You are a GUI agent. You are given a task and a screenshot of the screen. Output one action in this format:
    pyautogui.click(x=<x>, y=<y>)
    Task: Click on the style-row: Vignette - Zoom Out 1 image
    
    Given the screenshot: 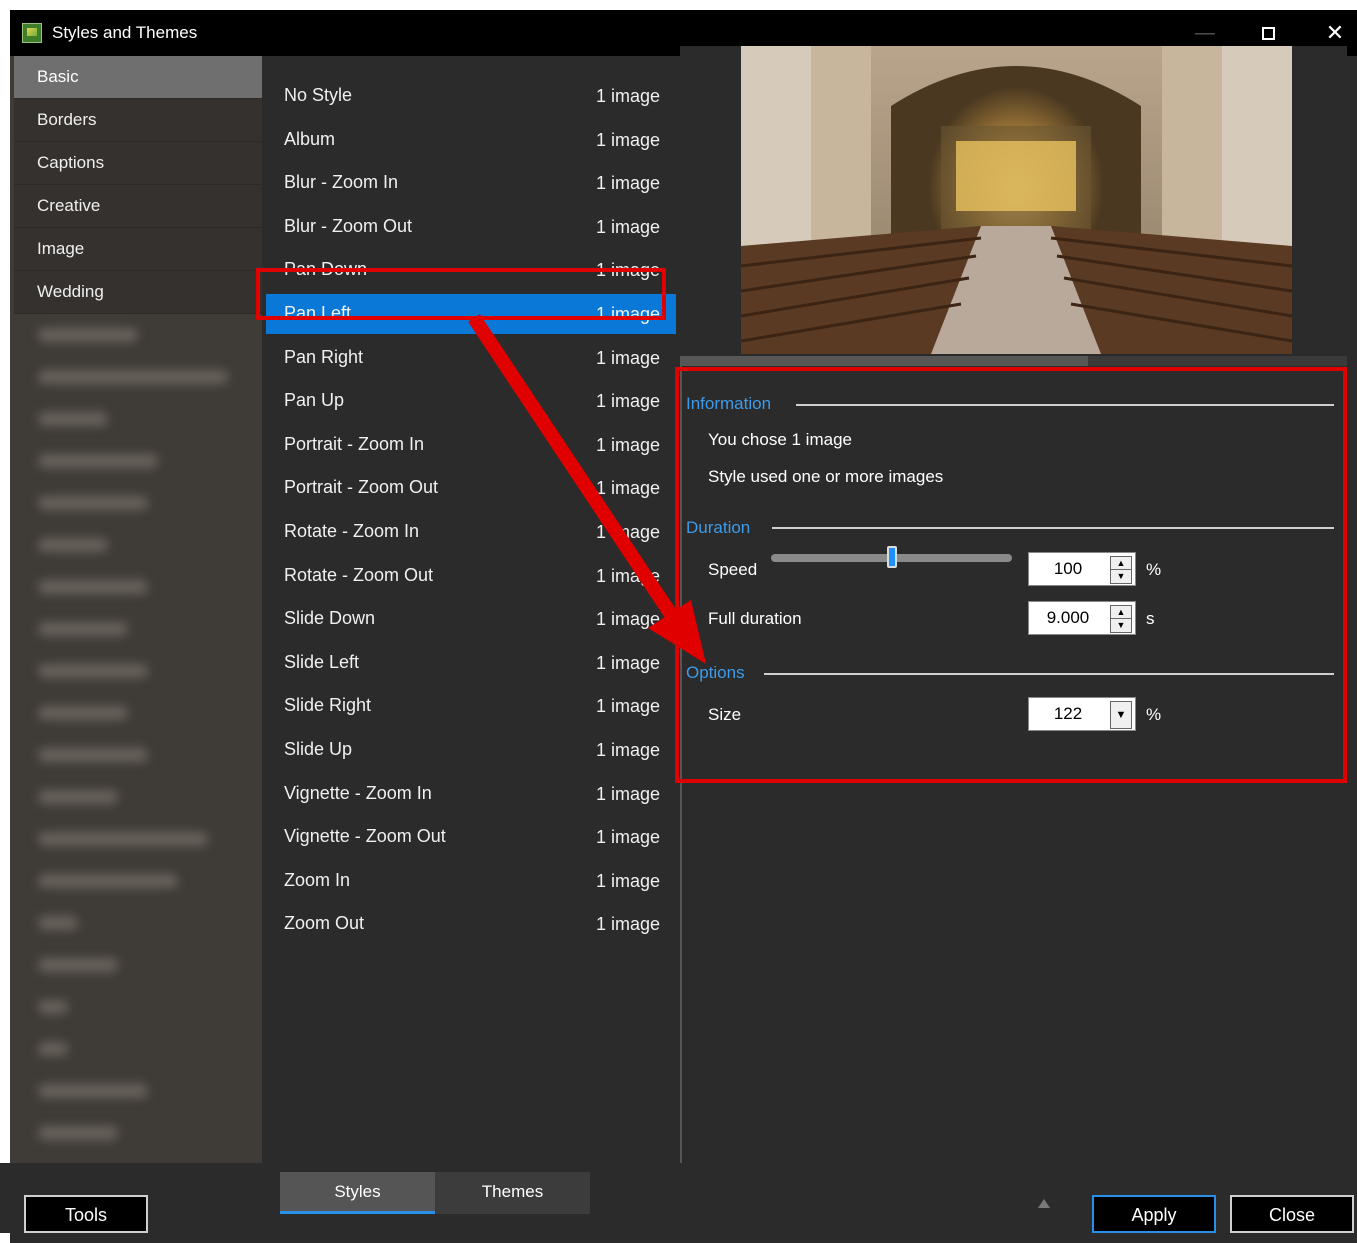 What is the action you would take?
    pyautogui.click(x=471, y=837)
    